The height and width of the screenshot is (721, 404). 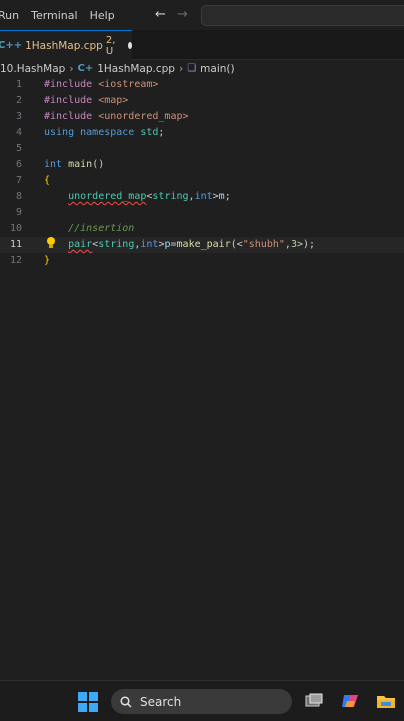 I want to click on breadcrumb-symbol: main(), so click(x=217, y=69).